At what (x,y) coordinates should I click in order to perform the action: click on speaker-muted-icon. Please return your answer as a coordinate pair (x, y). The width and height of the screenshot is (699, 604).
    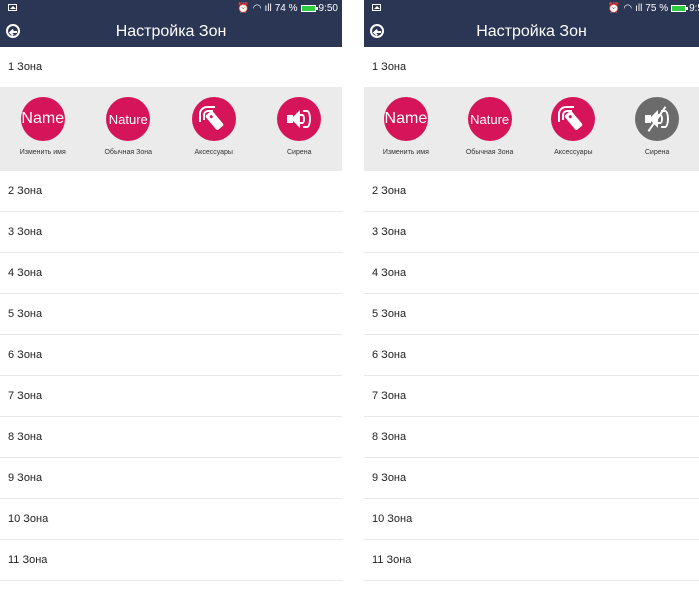
    Looking at the image, I should click on (657, 119).